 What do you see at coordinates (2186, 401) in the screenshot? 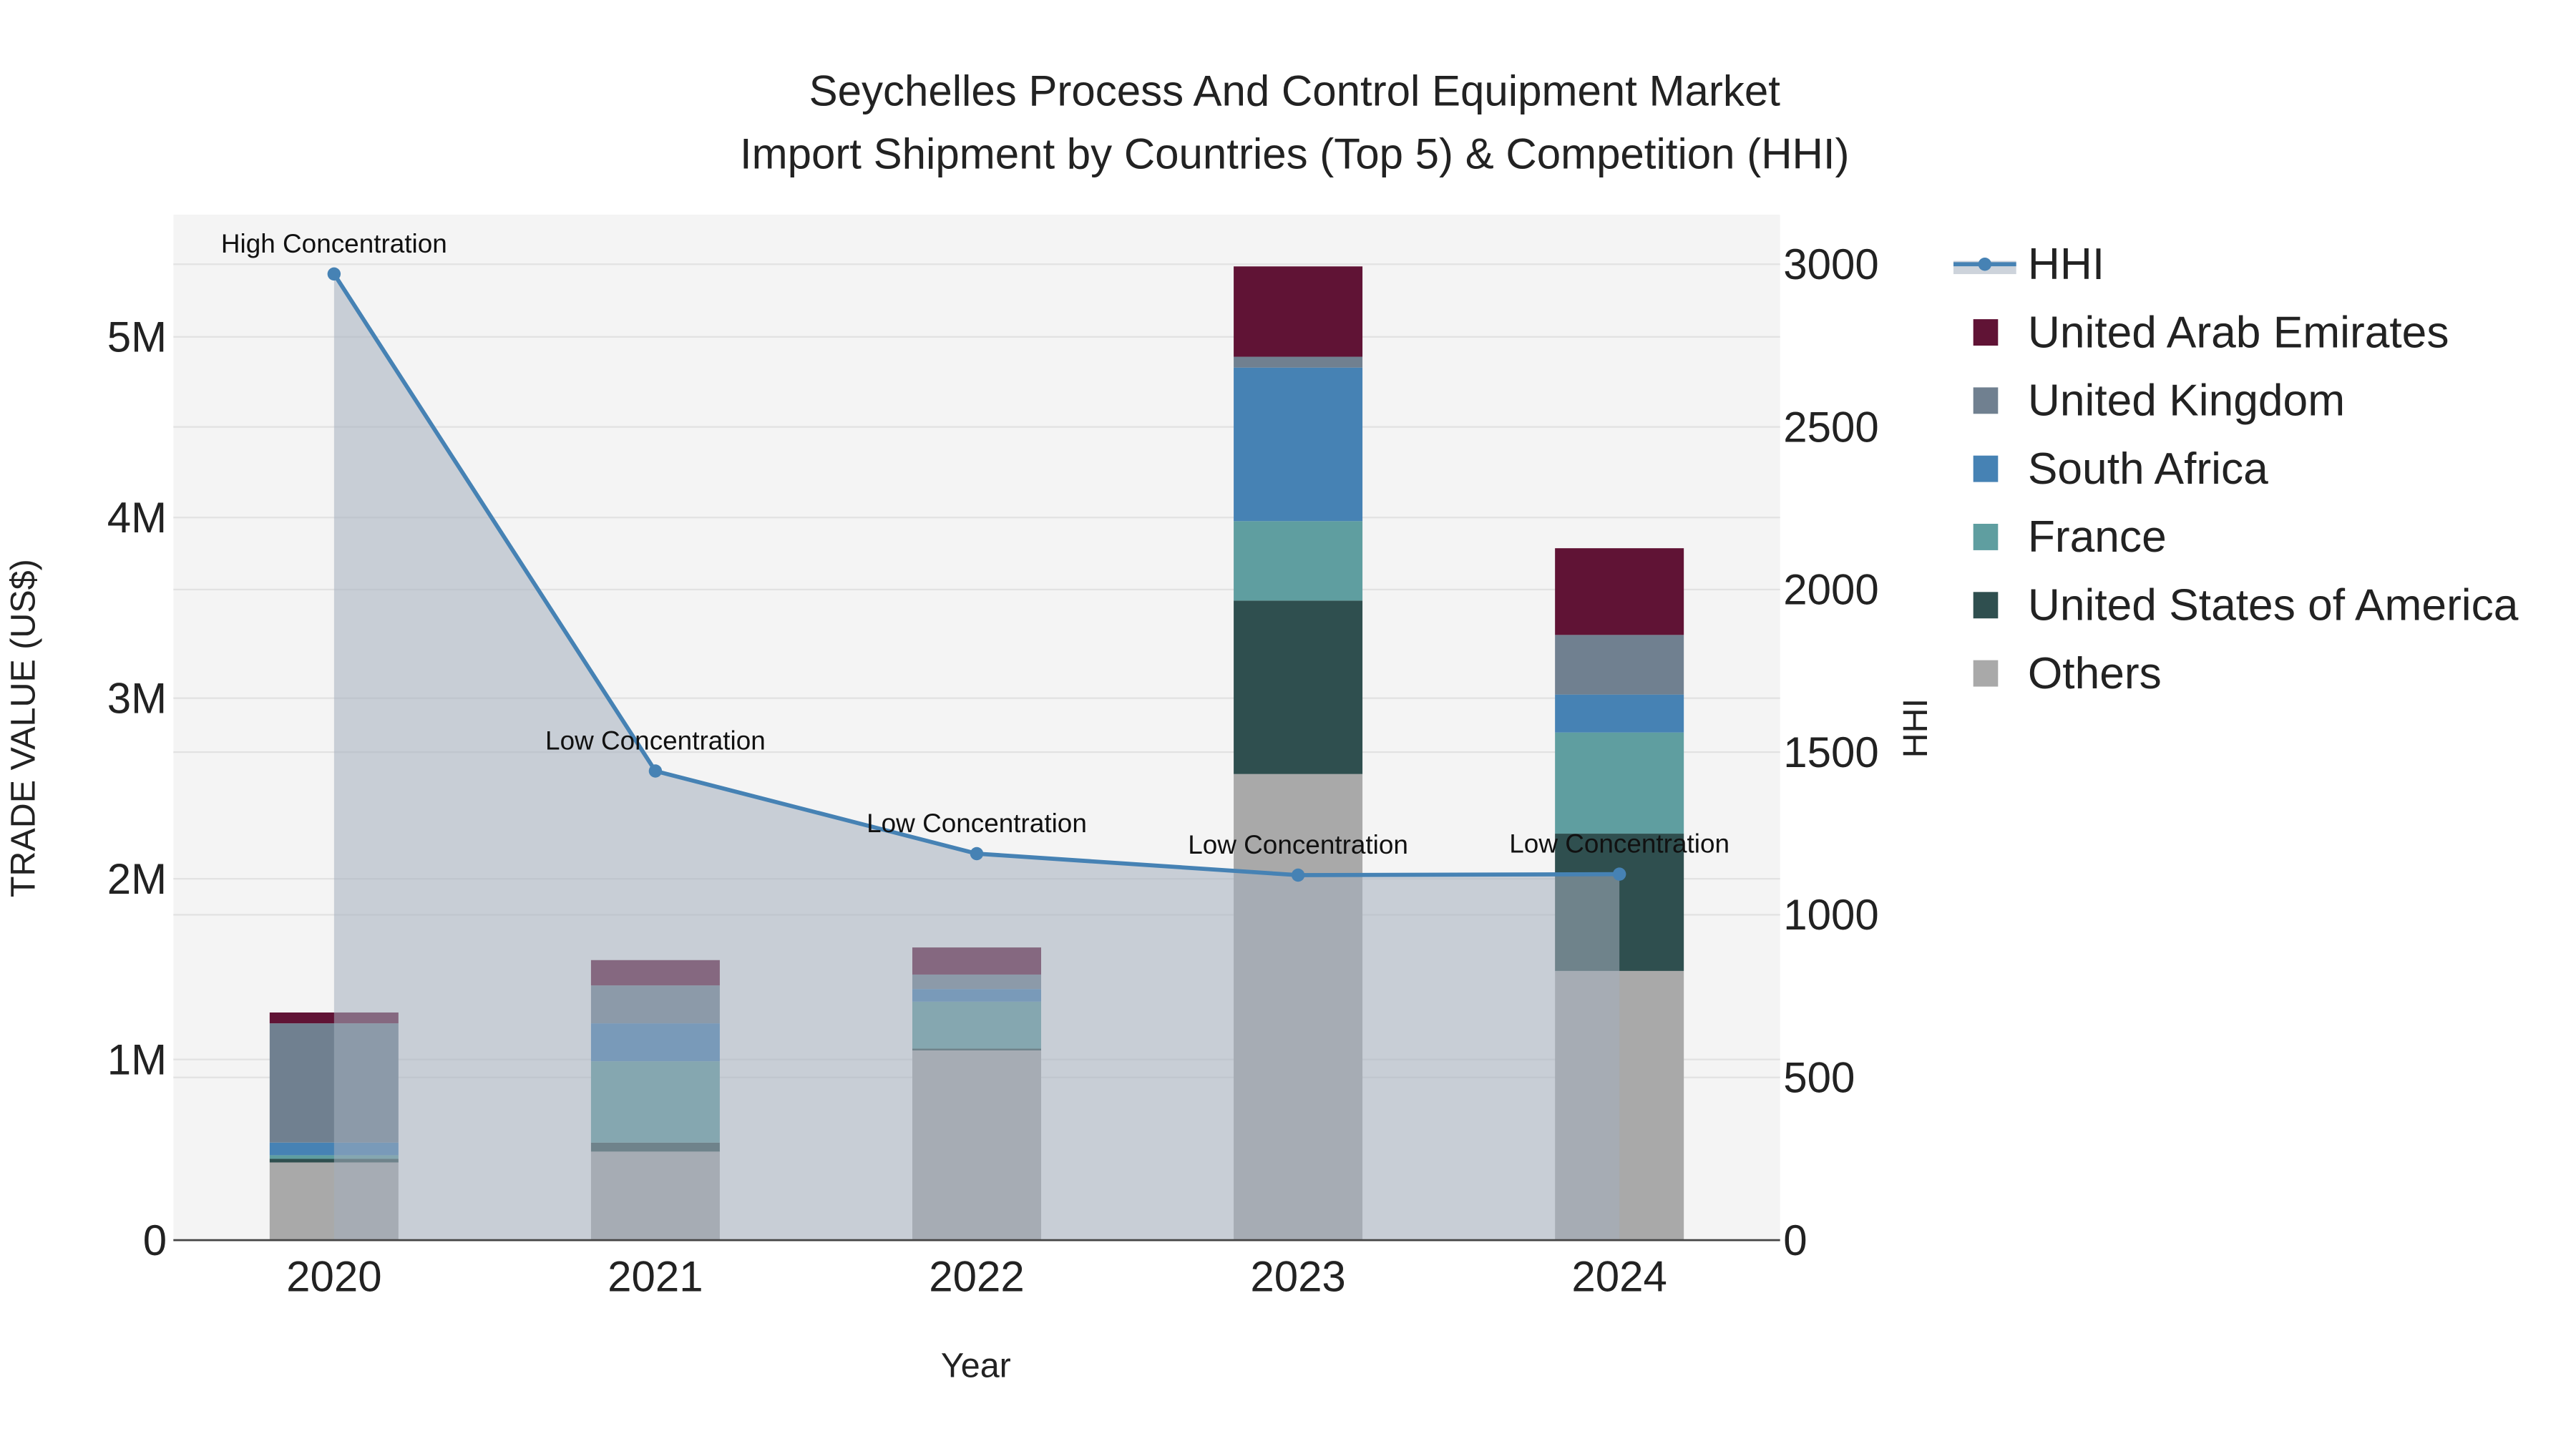
I see `legend-label: United Kingdom` at bounding box center [2186, 401].